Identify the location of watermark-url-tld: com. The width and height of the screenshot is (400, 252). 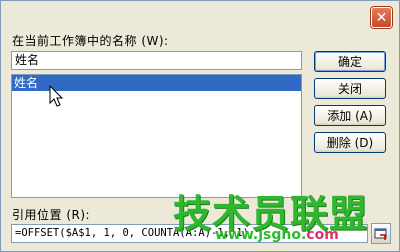
(322, 235).